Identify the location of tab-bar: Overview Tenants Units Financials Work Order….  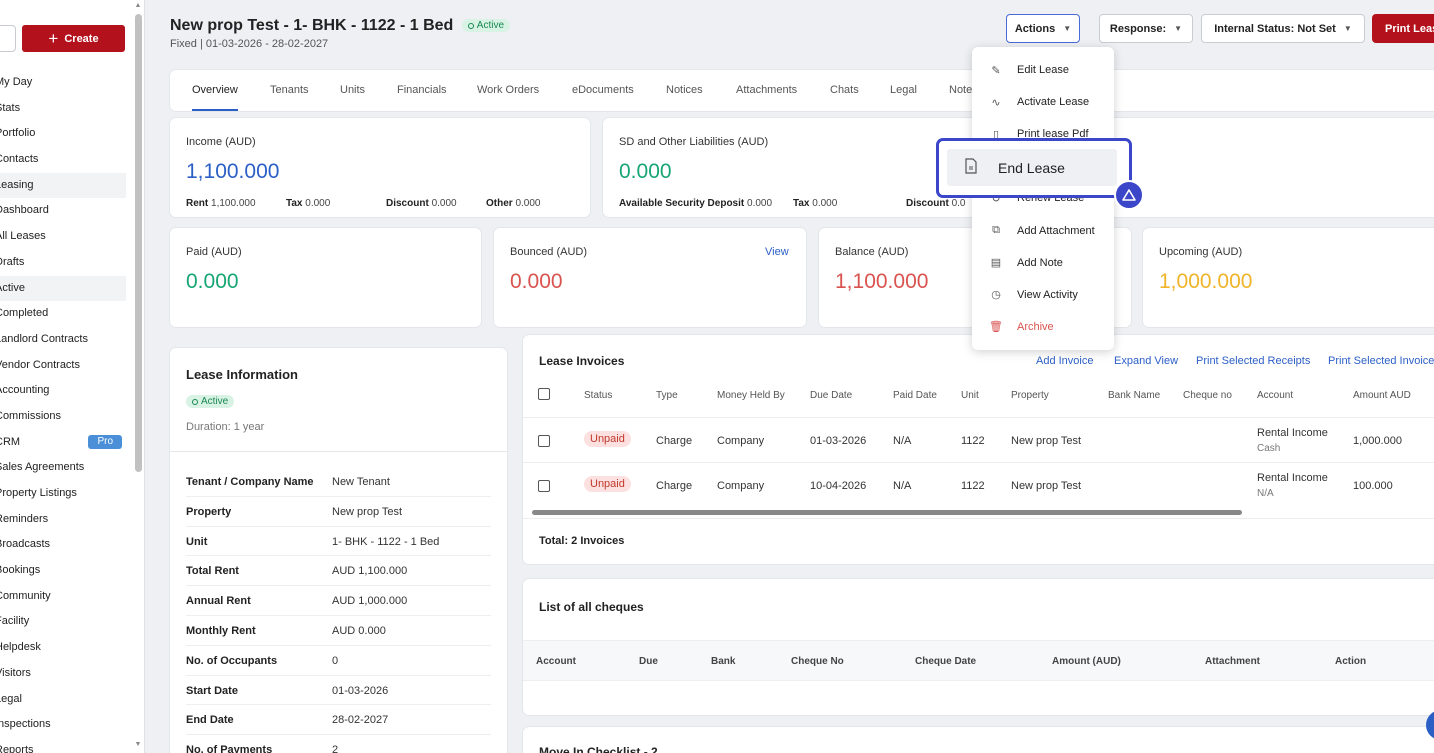
(802, 90).